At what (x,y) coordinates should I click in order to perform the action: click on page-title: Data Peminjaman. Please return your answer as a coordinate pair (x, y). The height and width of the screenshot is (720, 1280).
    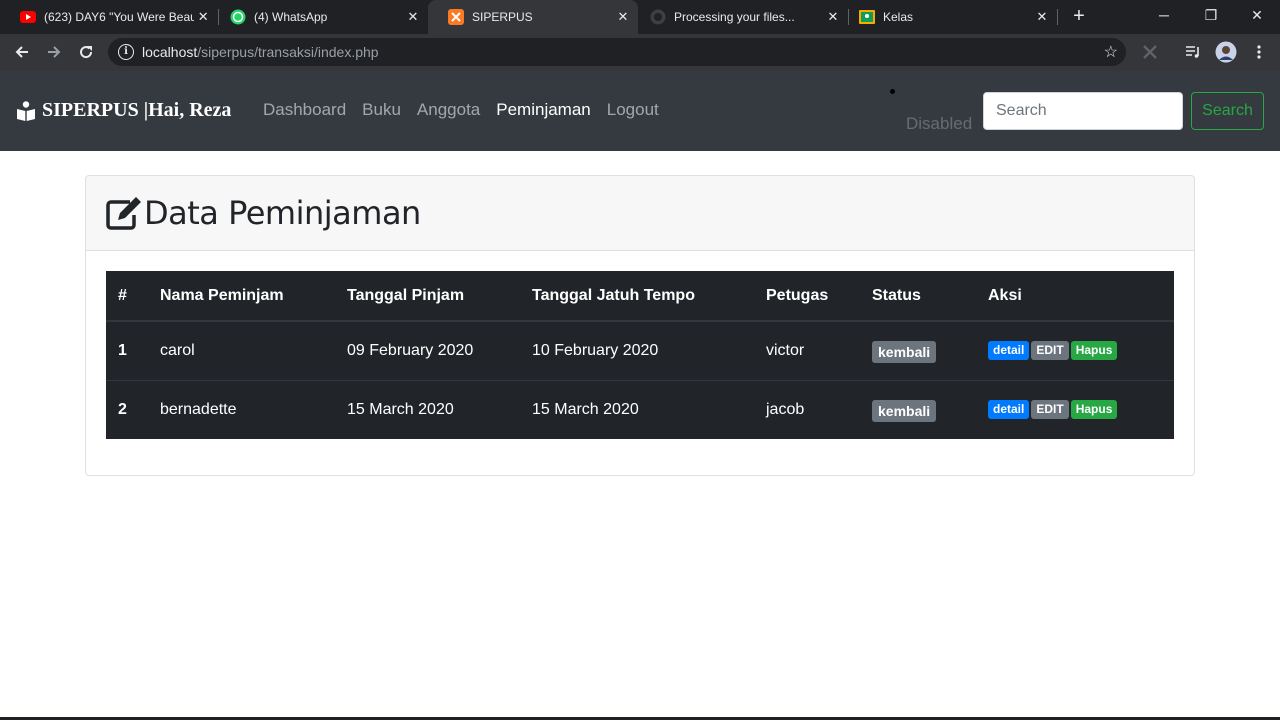
    Looking at the image, I should click on (282, 213).